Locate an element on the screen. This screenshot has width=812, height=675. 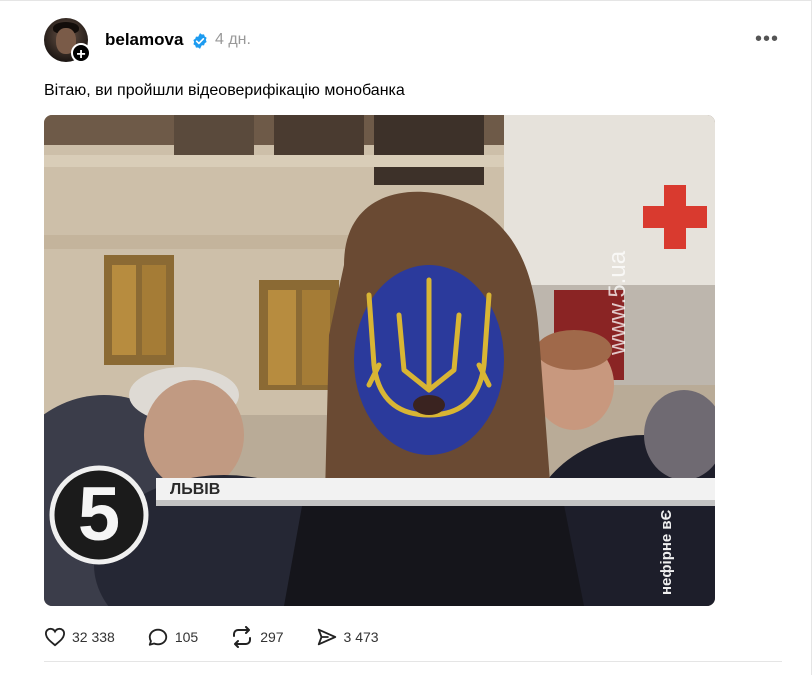
like-button: 32 338 is located at coordinates (79, 637).